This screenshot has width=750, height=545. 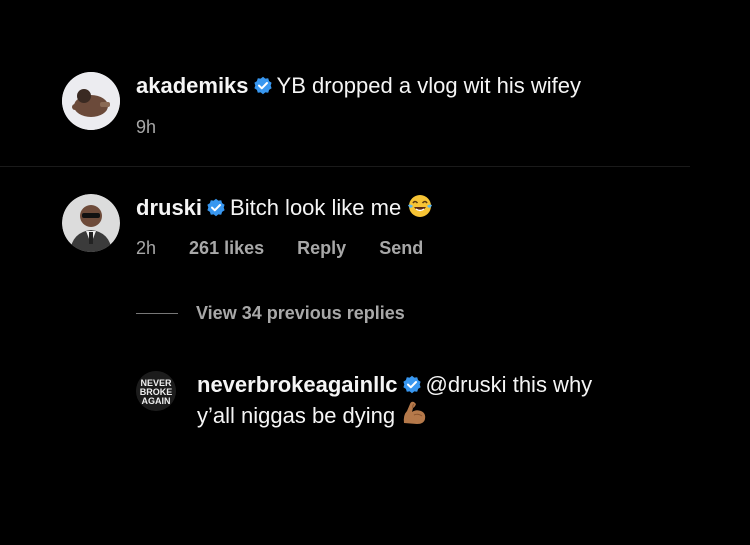 What do you see at coordinates (157, 313) in the screenshot?
I see `replies-line-divider` at bounding box center [157, 313].